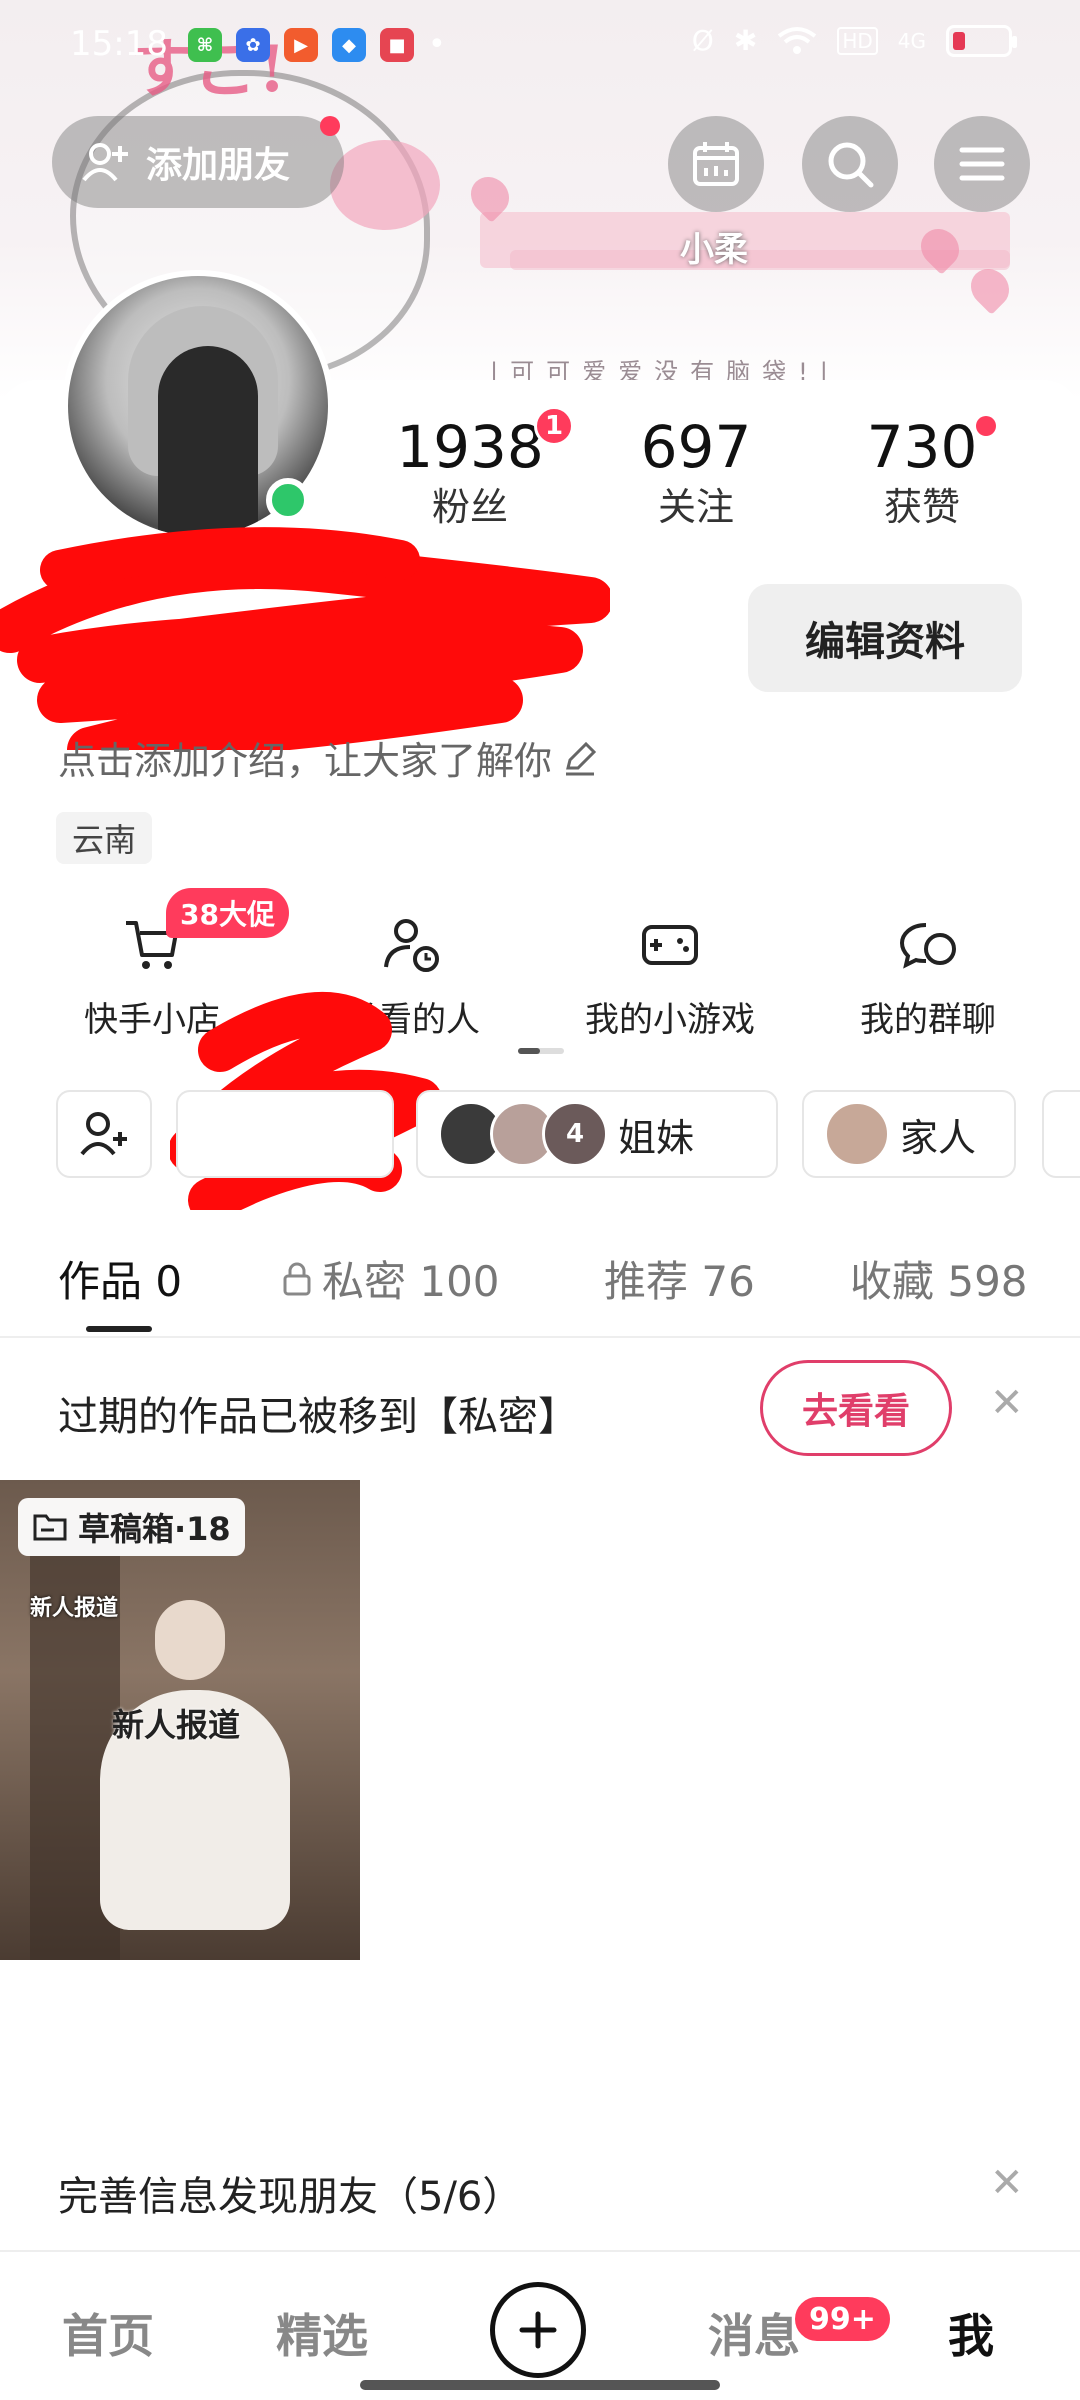 The height and width of the screenshot is (2400, 1080). What do you see at coordinates (670, 975) in the screenshot?
I see `quick-entry-games: 我的小游戏` at bounding box center [670, 975].